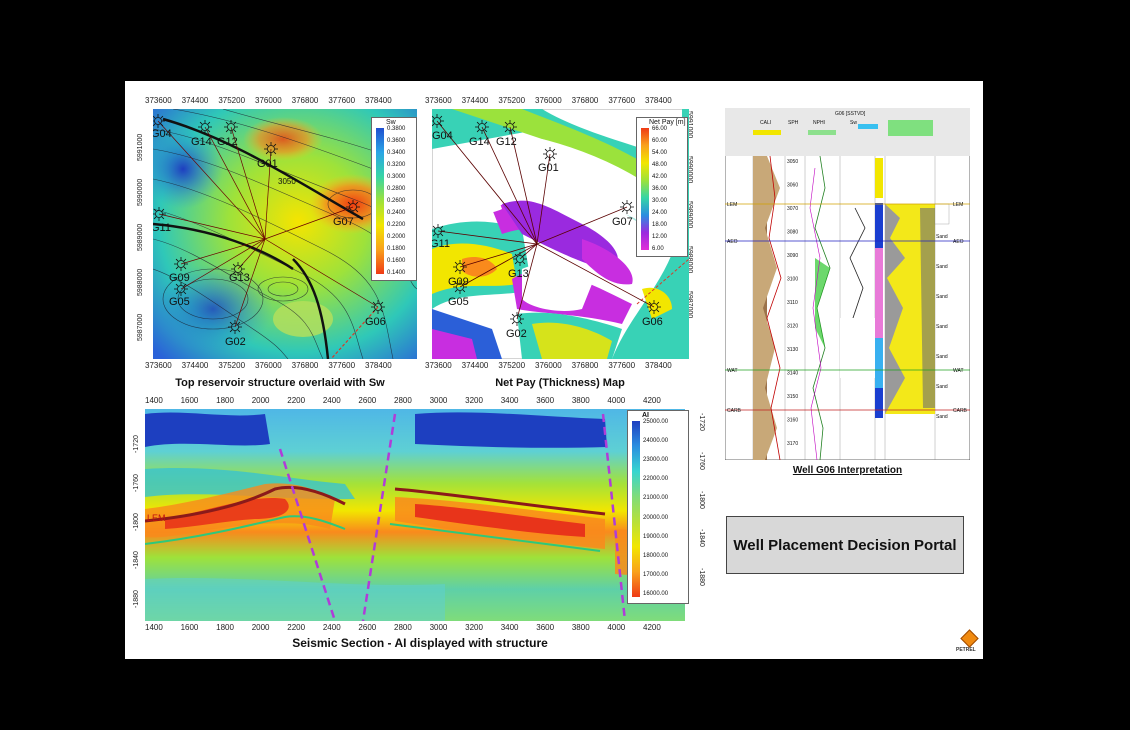  Describe the element at coordinates (701, 577) in the screenshot. I see `sey2-tick: -1880` at that location.